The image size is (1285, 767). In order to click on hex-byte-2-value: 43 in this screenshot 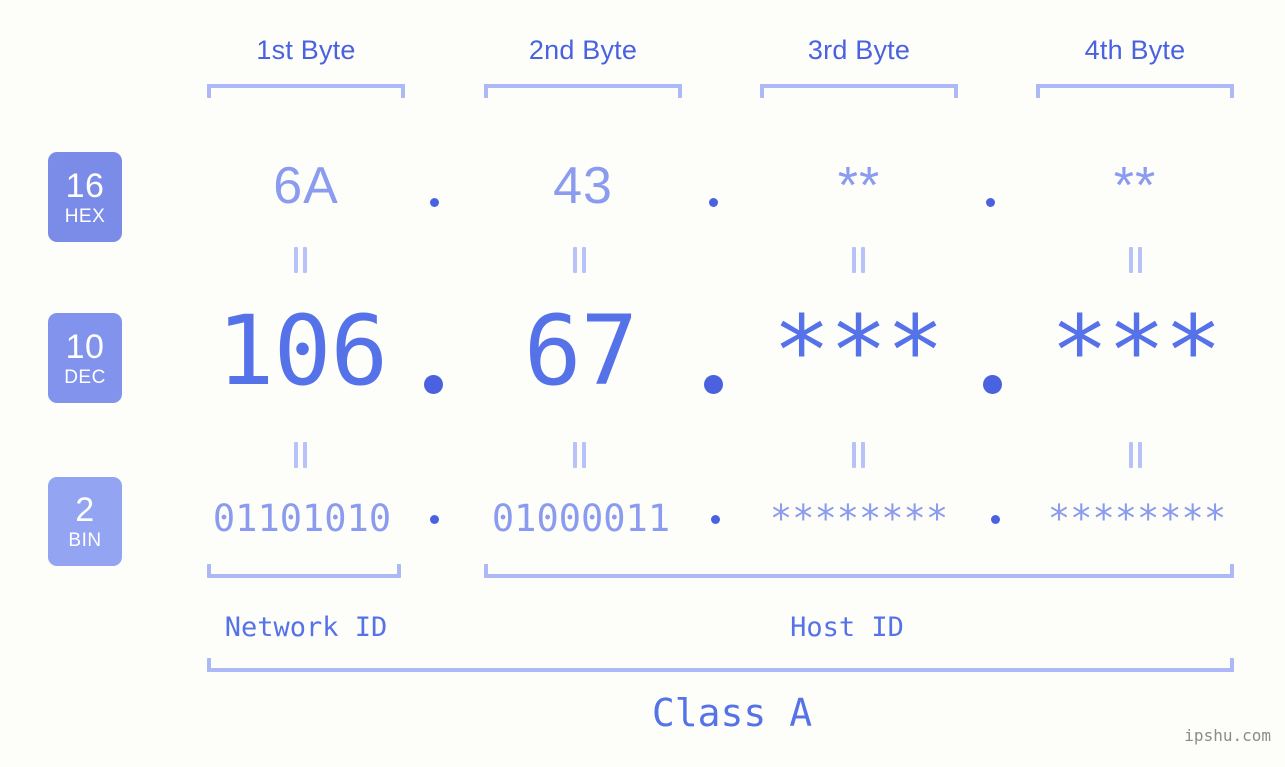, I will do `click(583, 186)`.